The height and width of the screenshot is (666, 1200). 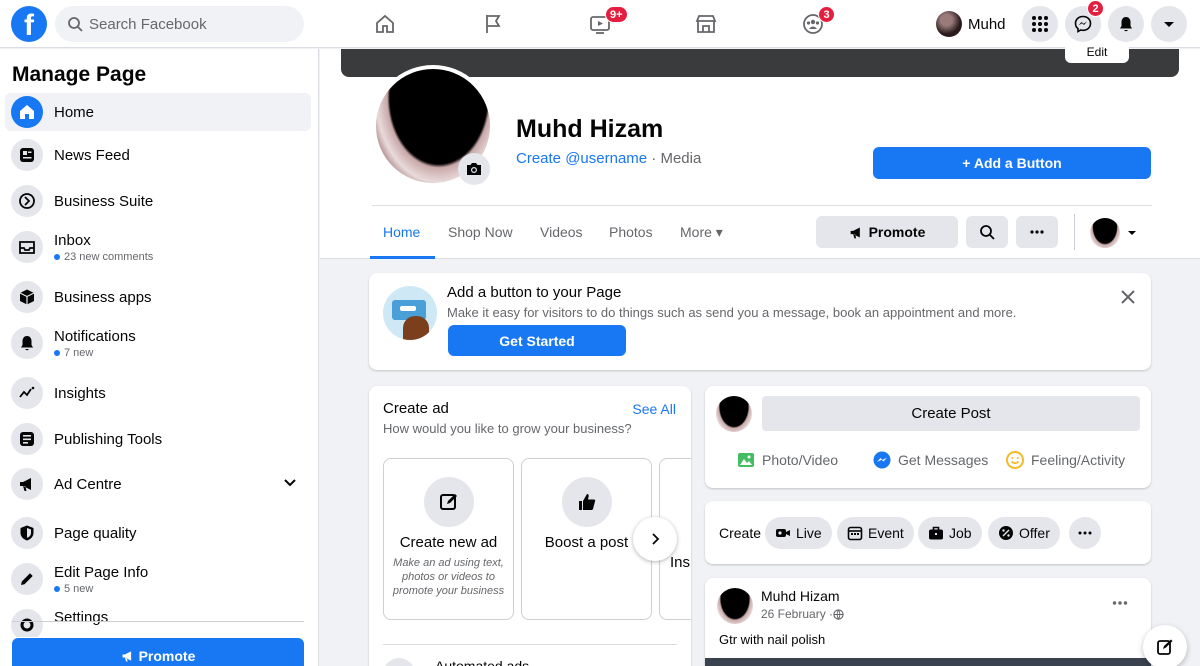 I want to click on add-a-button-label: + Add a Button, so click(x=1012, y=163).